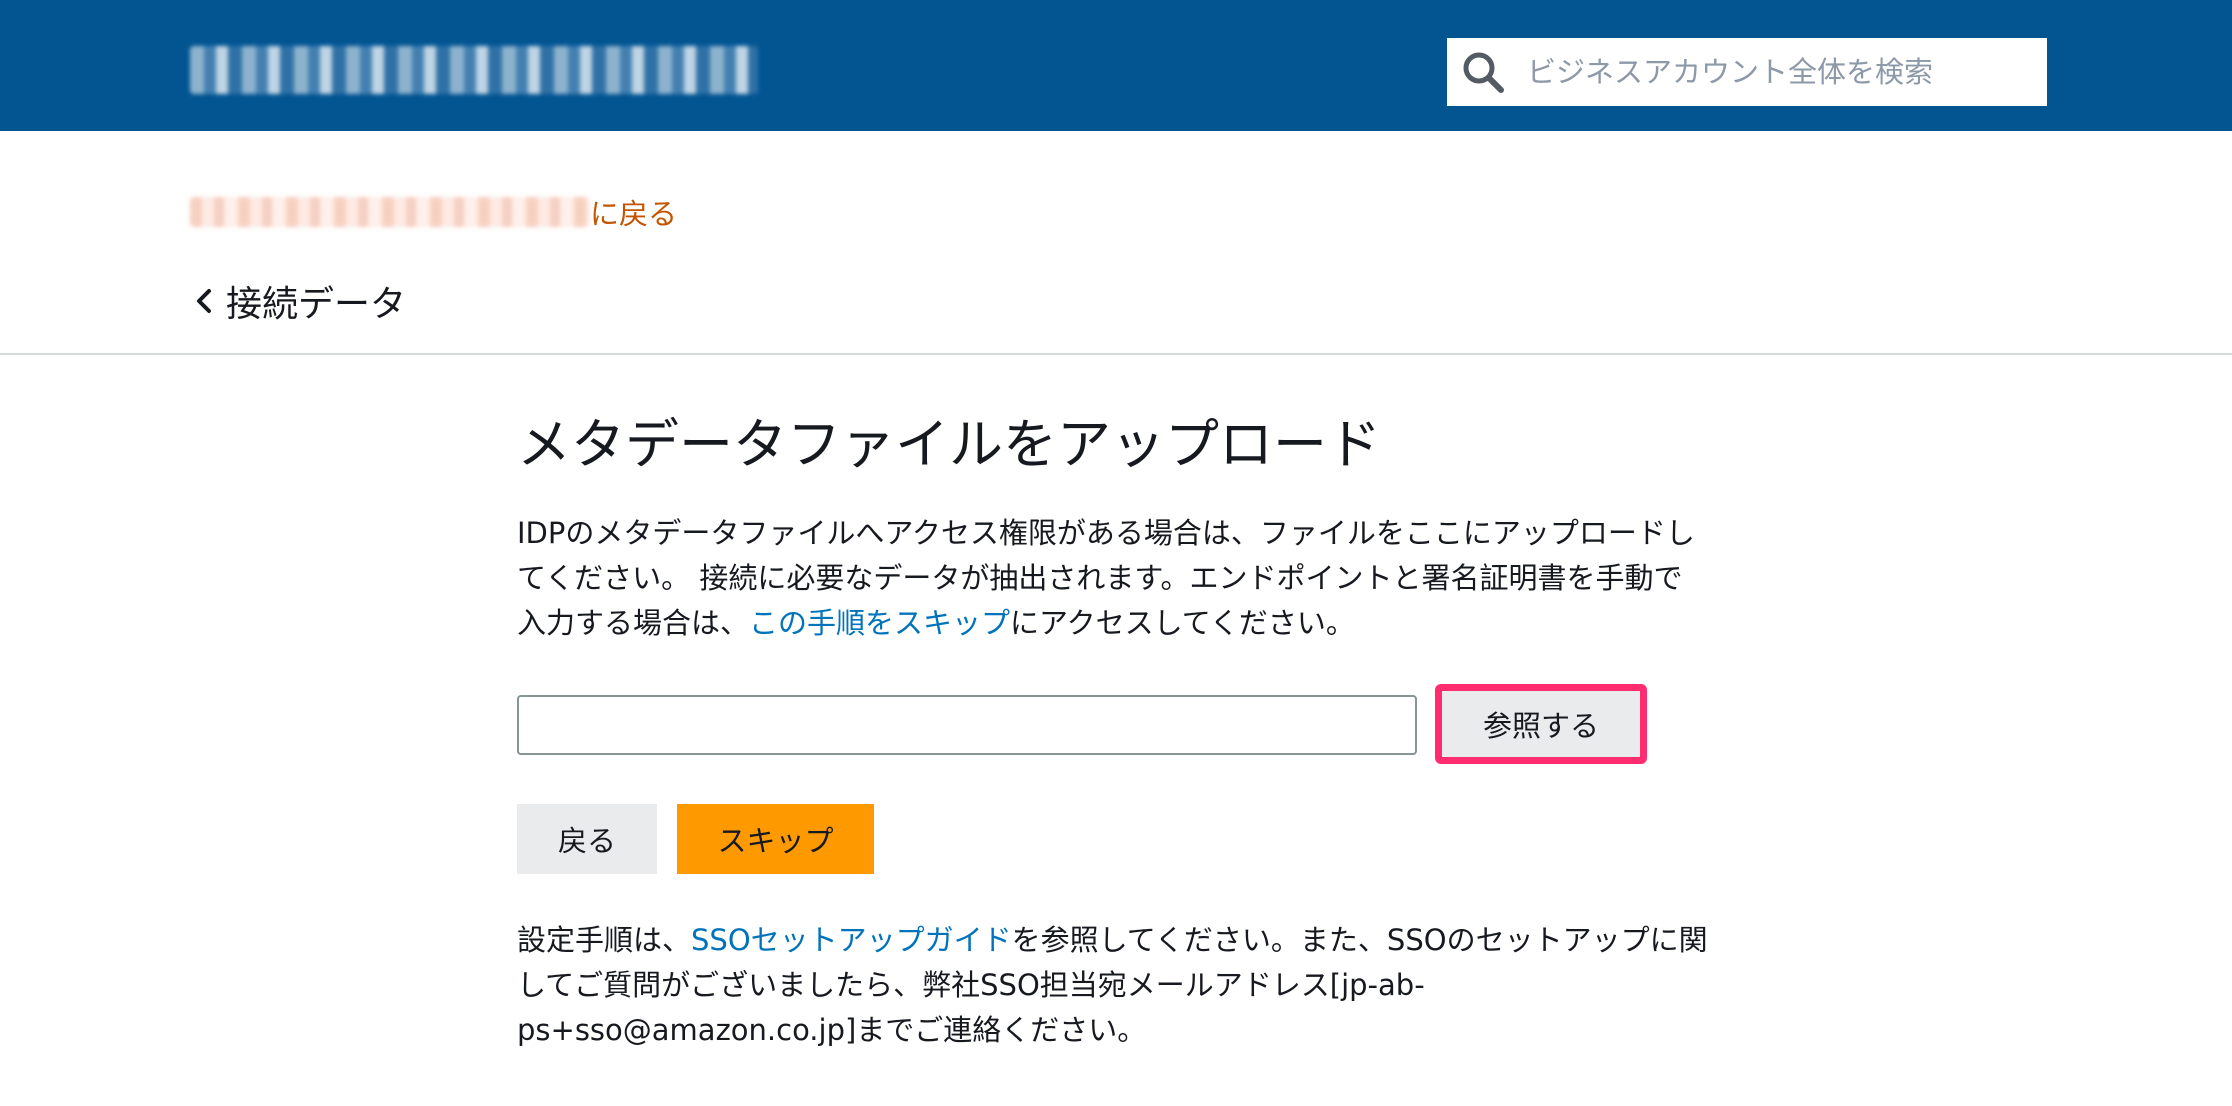  I want to click on blurred-back-link-name, so click(390, 212).